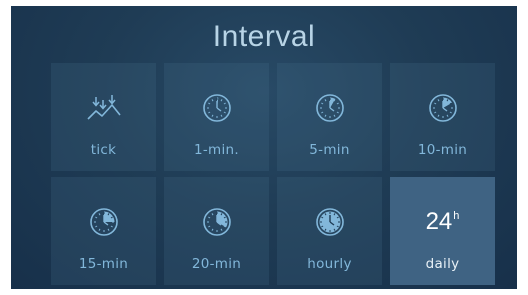 The width and height of the screenshot is (528, 295). What do you see at coordinates (329, 264) in the screenshot?
I see `interval-label: hourly` at bounding box center [329, 264].